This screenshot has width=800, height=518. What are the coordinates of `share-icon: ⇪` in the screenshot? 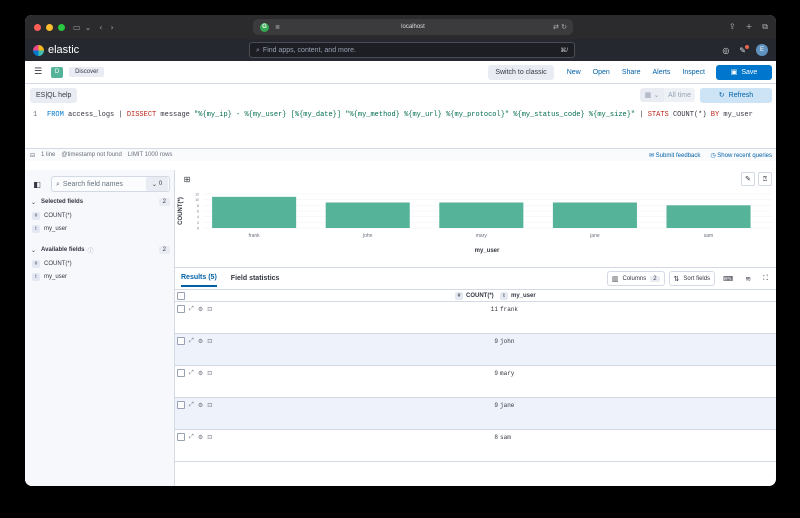 It's located at (732, 27).